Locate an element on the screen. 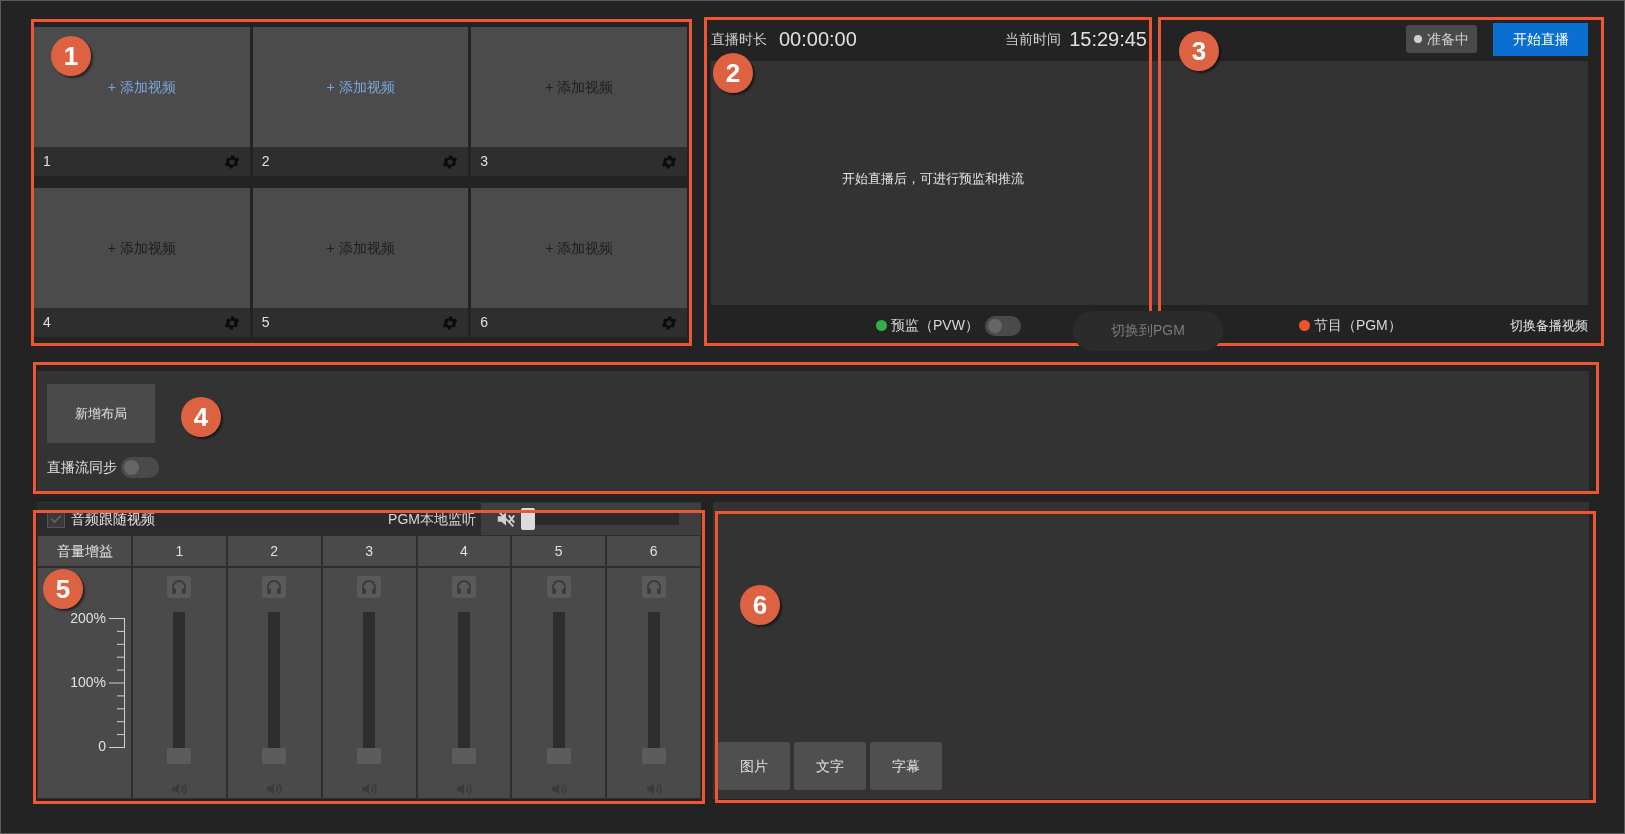  sync-toggle is located at coordinates (140, 467).